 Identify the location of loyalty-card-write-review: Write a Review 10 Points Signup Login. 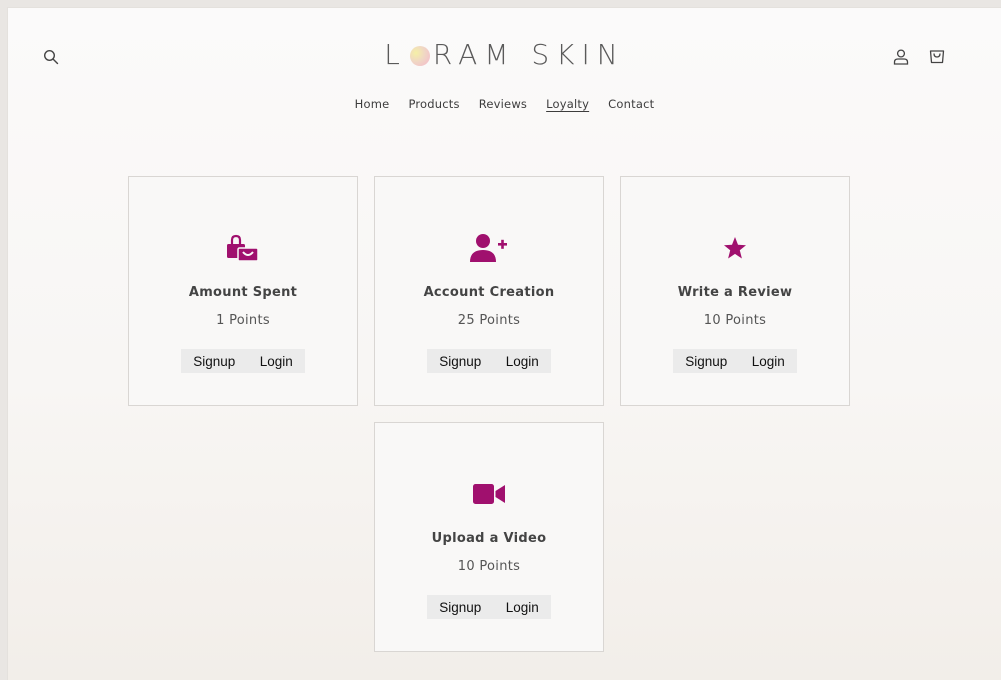
(735, 291).